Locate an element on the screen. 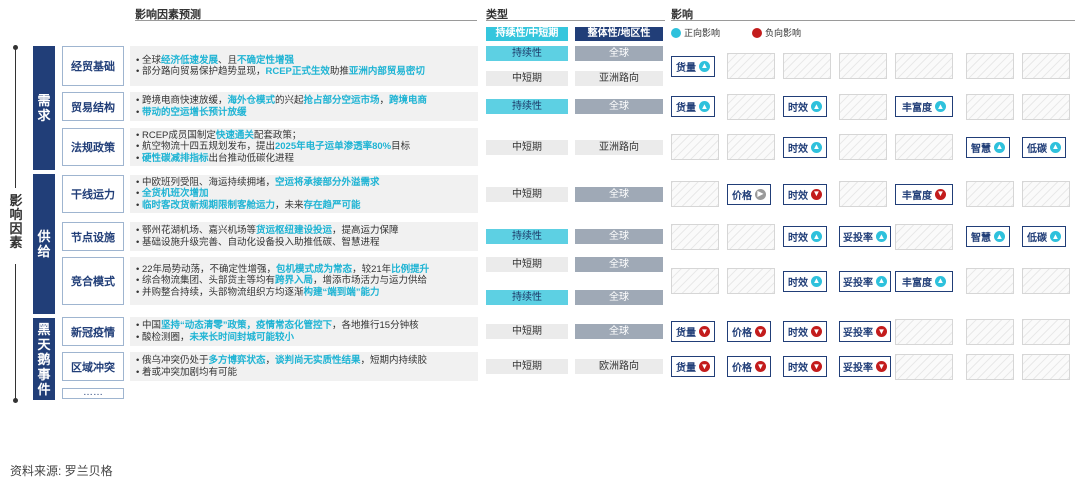 The image size is (1080, 488). group-label-char: 供 is located at coordinates (44, 236).